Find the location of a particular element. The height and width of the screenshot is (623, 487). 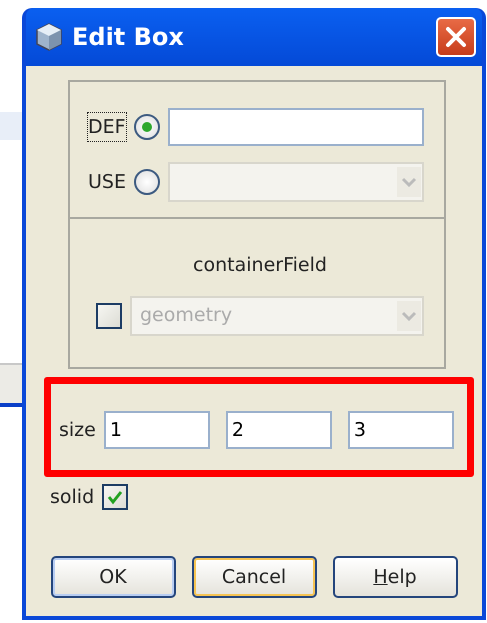

size-input-field: 1 is located at coordinates (157, 430).